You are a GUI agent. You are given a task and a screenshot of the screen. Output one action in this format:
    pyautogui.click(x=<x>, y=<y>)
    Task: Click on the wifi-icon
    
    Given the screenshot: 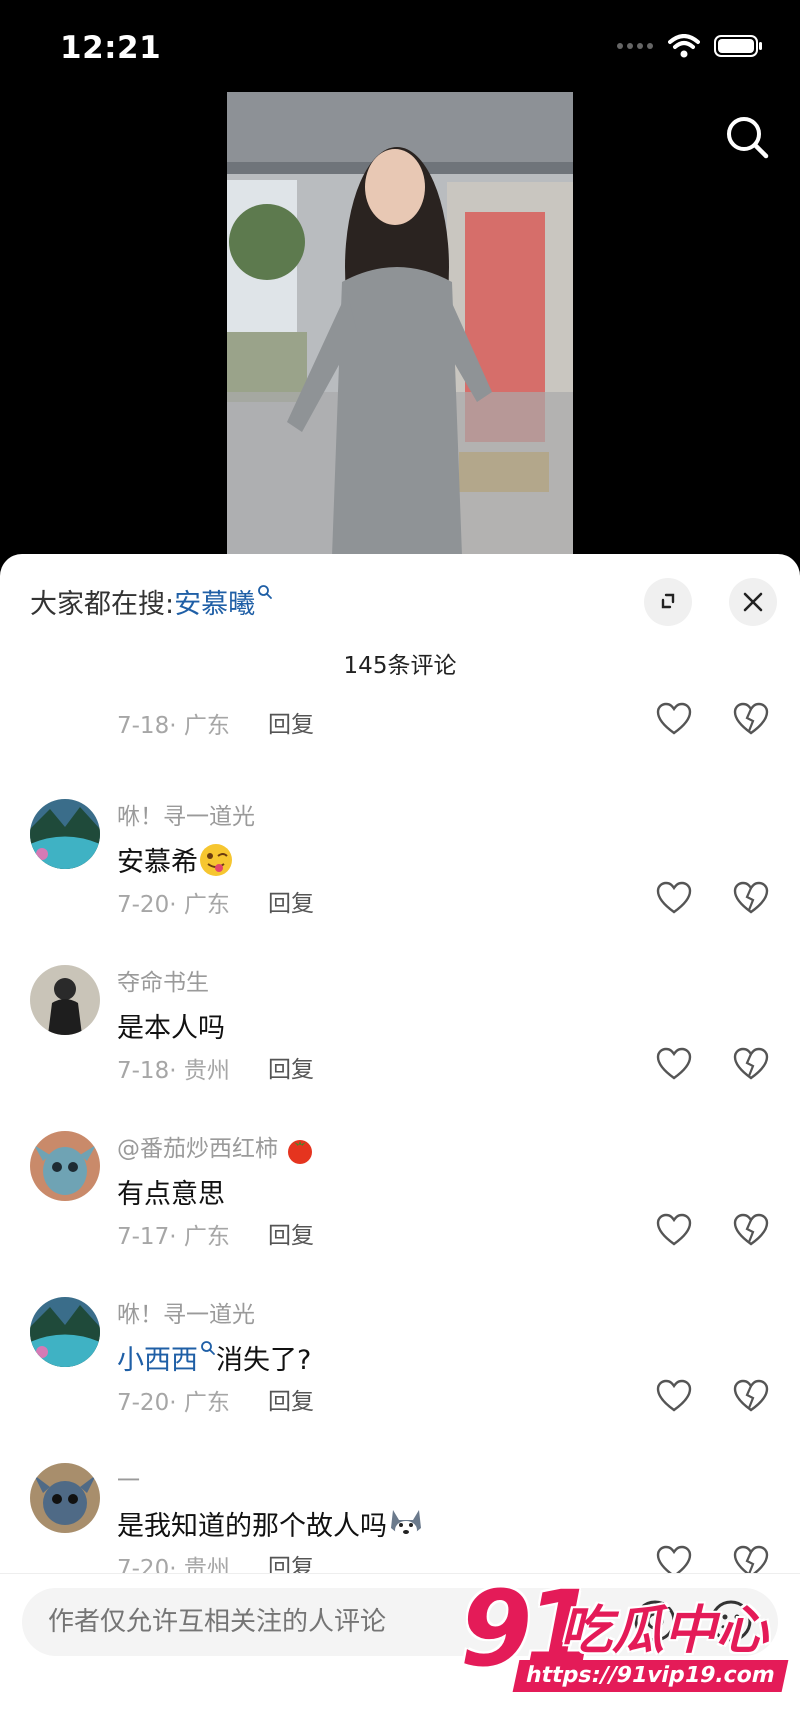 What is the action you would take?
    pyautogui.click(x=684, y=46)
    